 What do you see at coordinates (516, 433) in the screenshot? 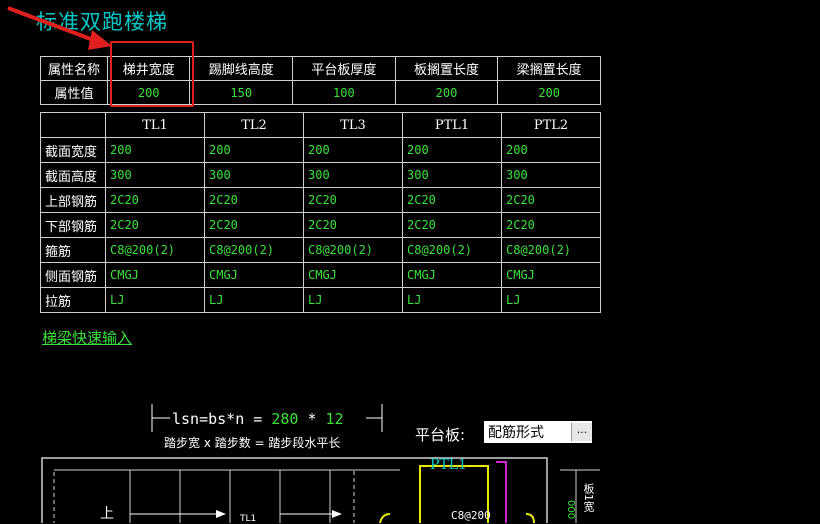
I see `platform-select-value: 配筋形式` at bounding box center [516, 433].